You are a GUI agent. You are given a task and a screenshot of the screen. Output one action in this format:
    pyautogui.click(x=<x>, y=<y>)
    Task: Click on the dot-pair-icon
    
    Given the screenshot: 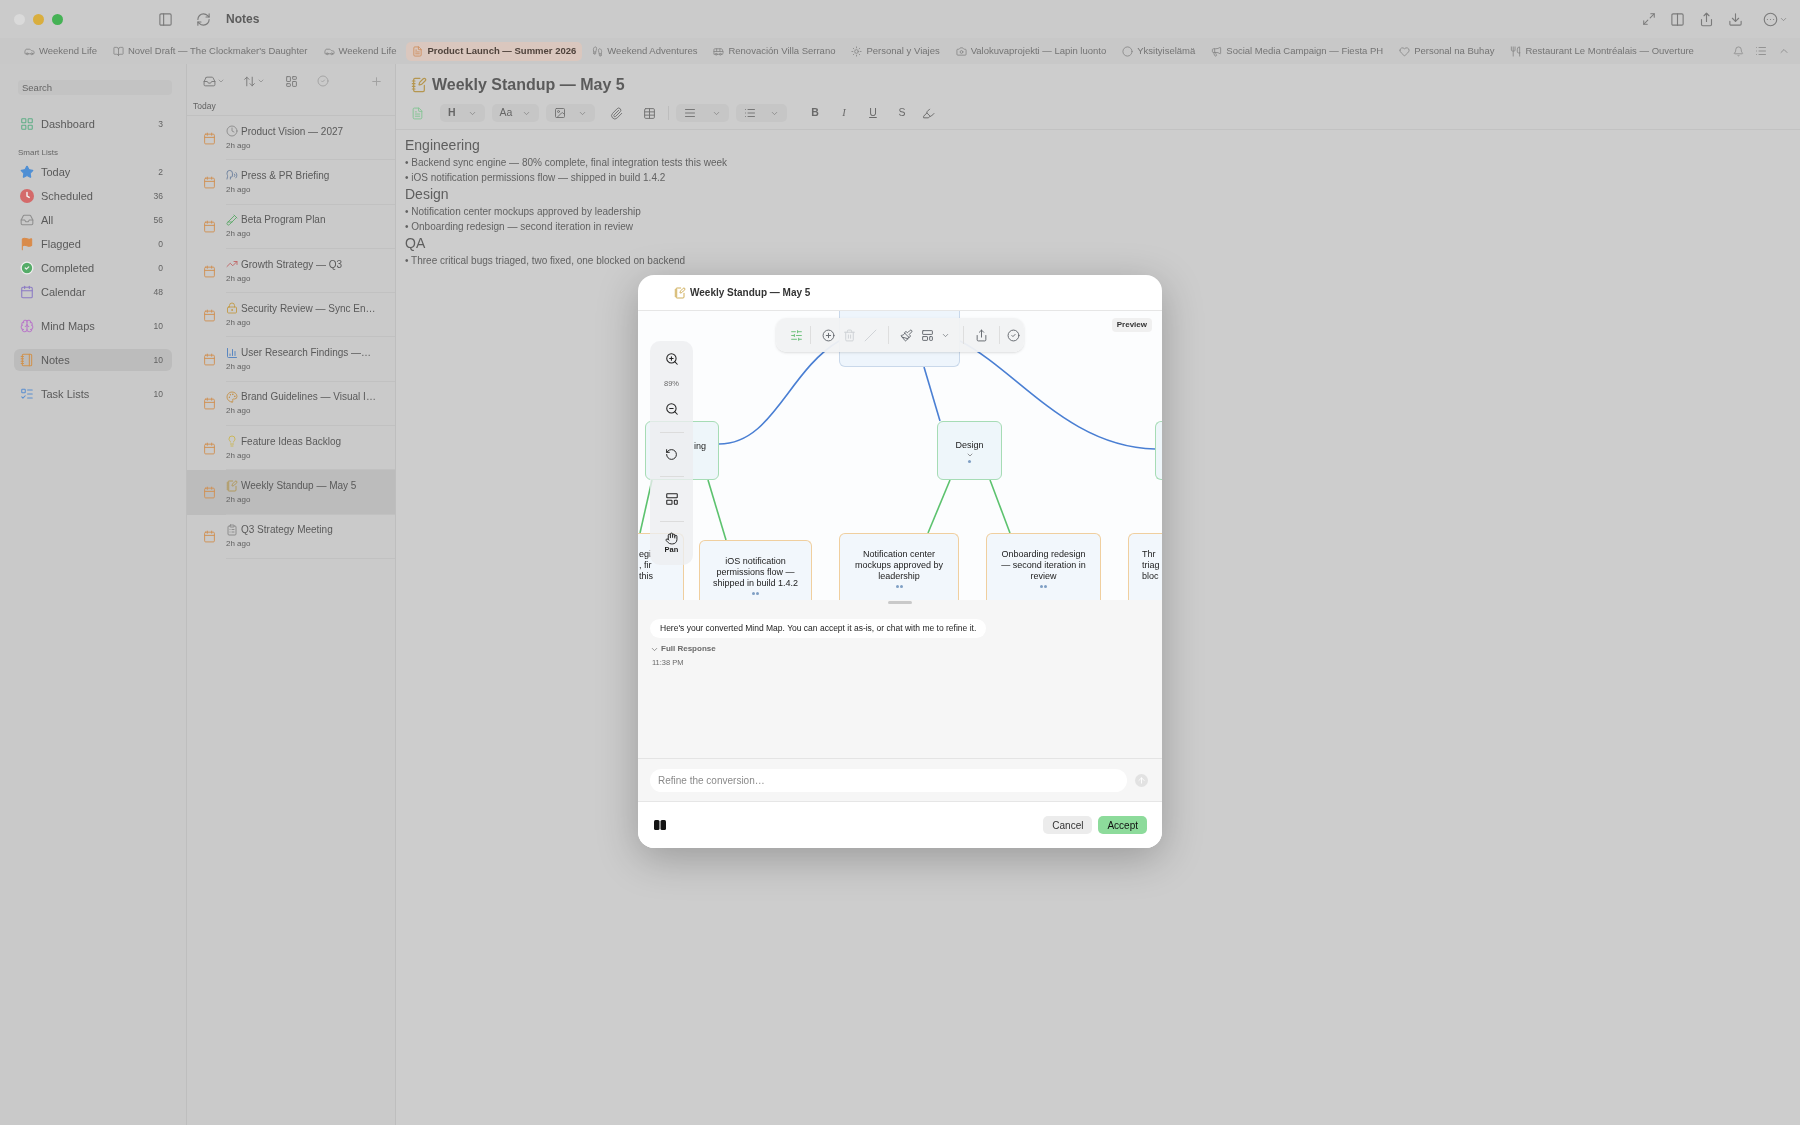 What is the action you would take?
    pyautogui.click(x=899, y=586)
    